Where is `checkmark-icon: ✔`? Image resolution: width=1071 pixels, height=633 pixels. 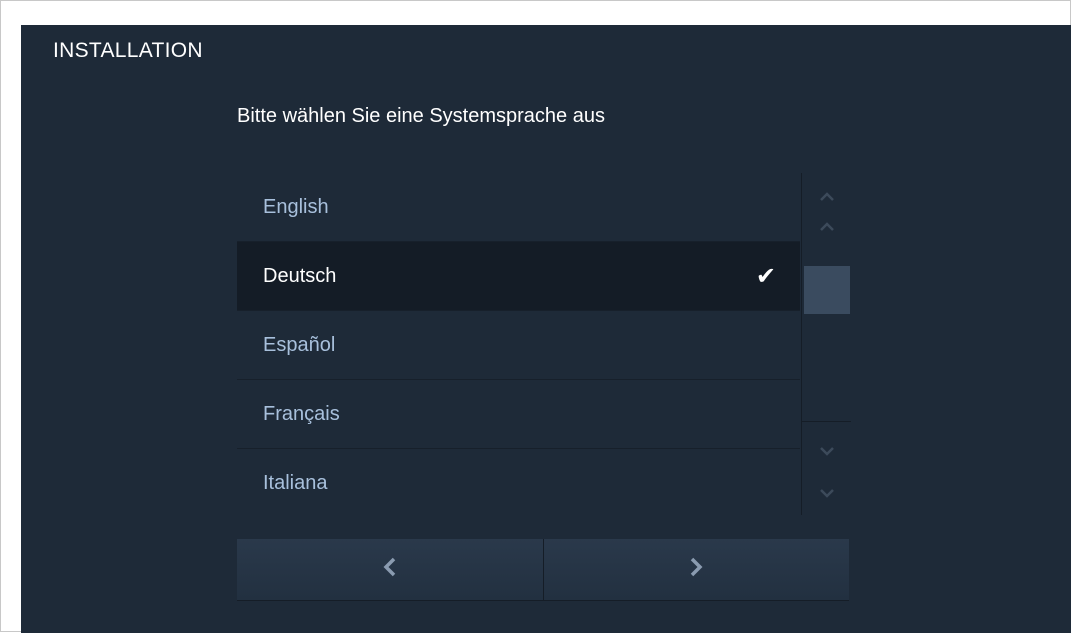
checkmark-icon: ✔ is located at coordinates (765, 276).